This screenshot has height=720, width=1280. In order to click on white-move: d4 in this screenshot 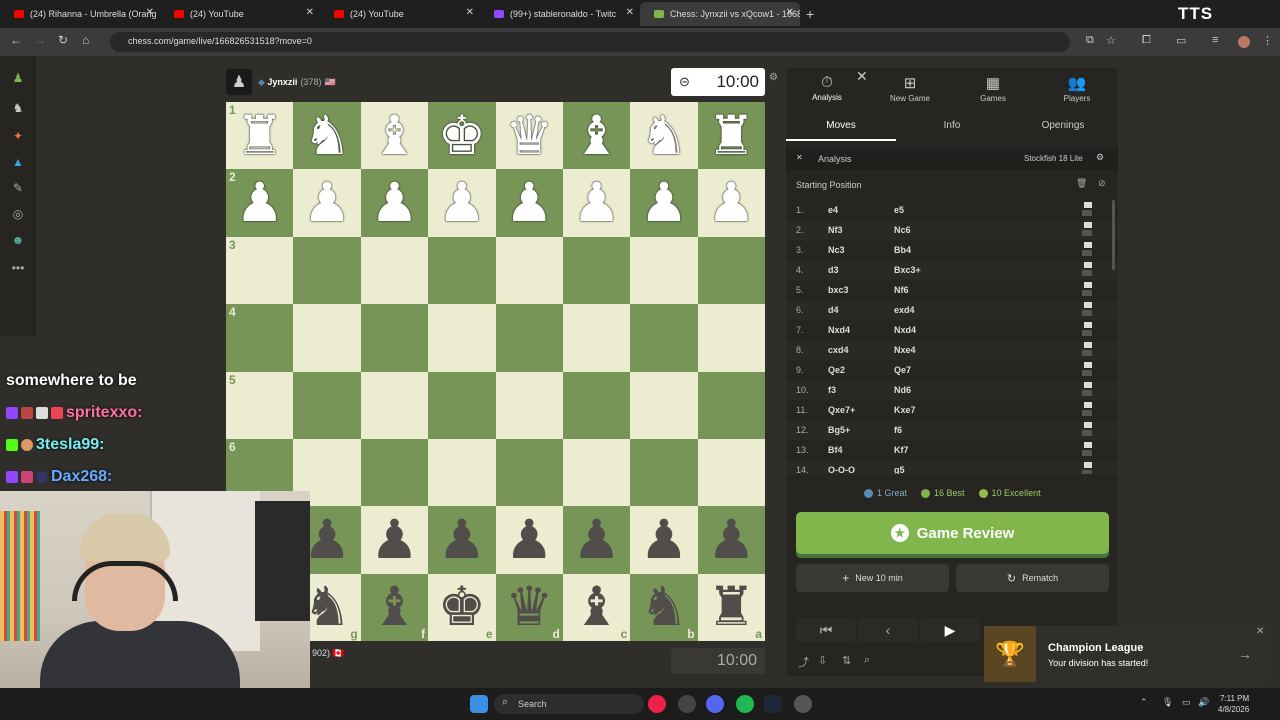, I will do `click(833, 310)`.